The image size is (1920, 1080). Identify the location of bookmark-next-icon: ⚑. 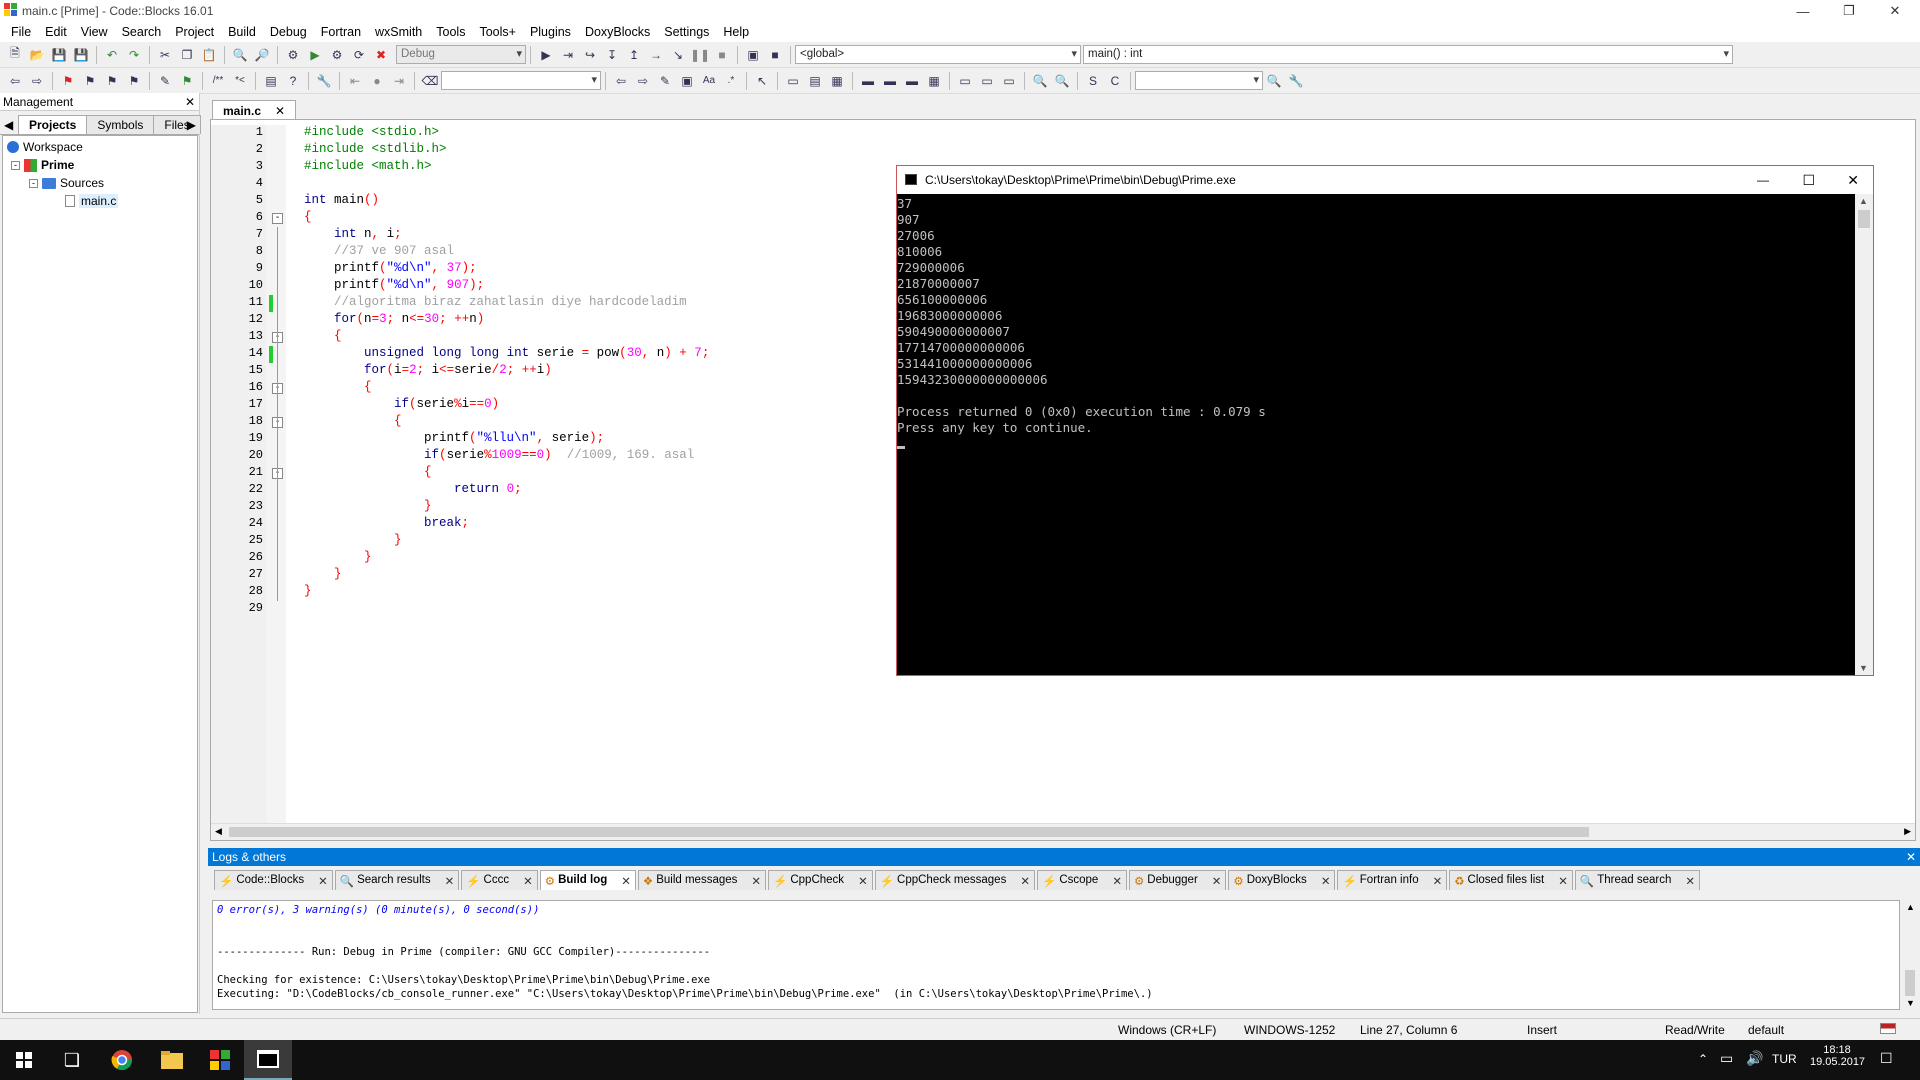
(112, 81).